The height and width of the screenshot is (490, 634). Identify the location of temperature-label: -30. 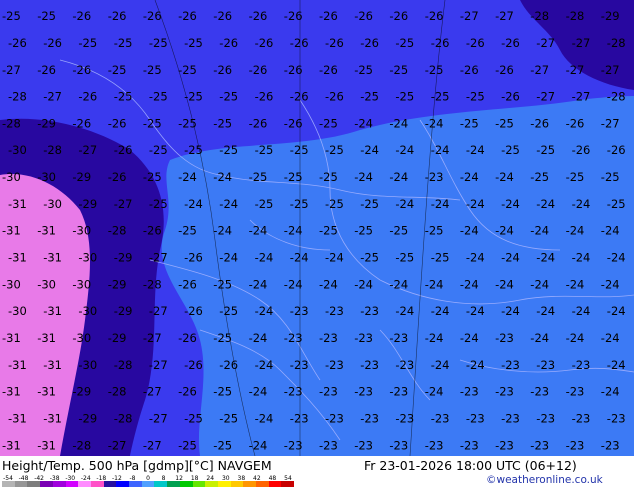
(17, 311).